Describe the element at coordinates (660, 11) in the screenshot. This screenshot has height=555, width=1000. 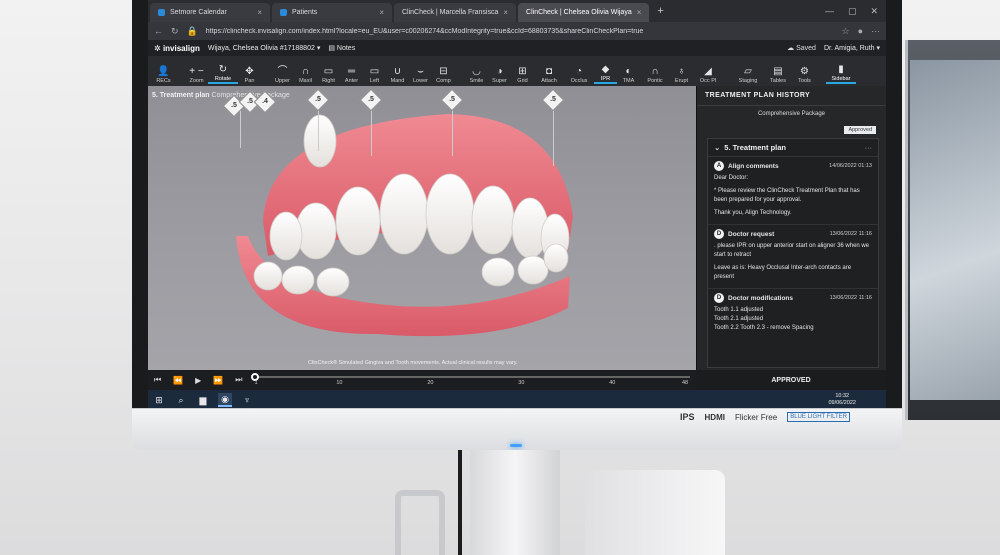
I see `new-tab-button: +` at that location.